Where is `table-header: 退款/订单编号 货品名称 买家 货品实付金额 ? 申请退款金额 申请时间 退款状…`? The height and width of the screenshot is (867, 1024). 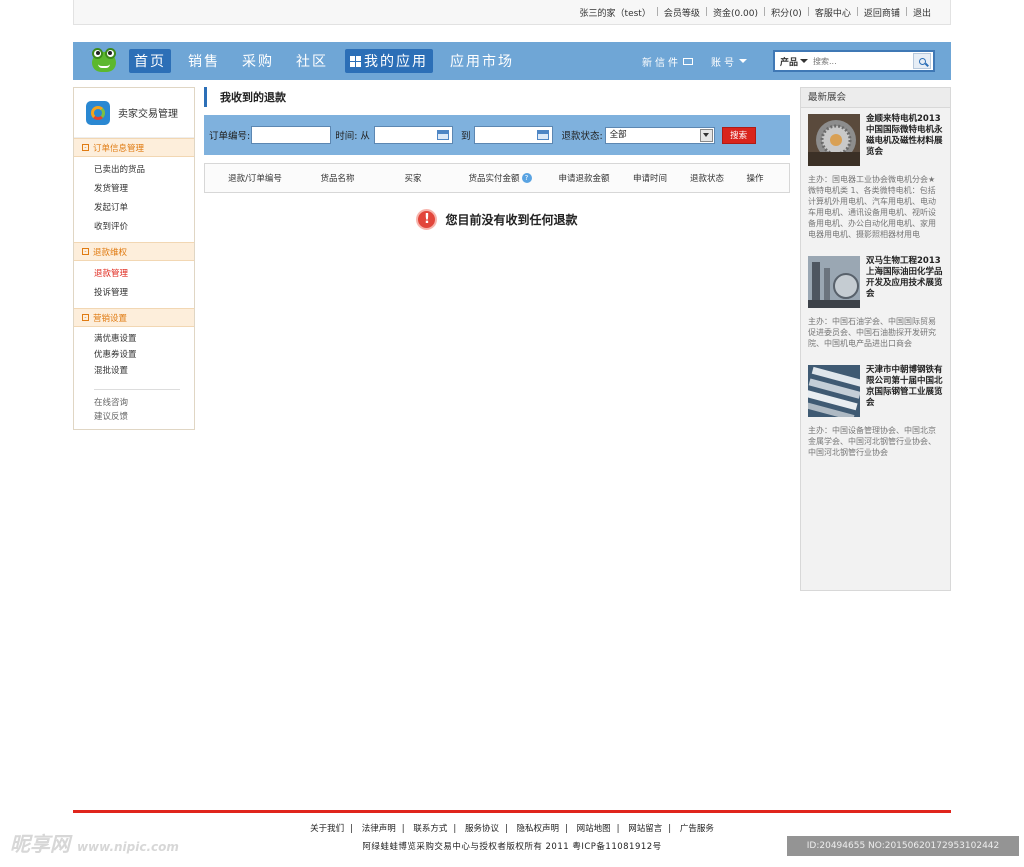 table-header: 退款/订单编号 货品名称 买家 货品实付金额 ? 申请退款金额 申请时间 退款状… is located at coordinates (497, 178).